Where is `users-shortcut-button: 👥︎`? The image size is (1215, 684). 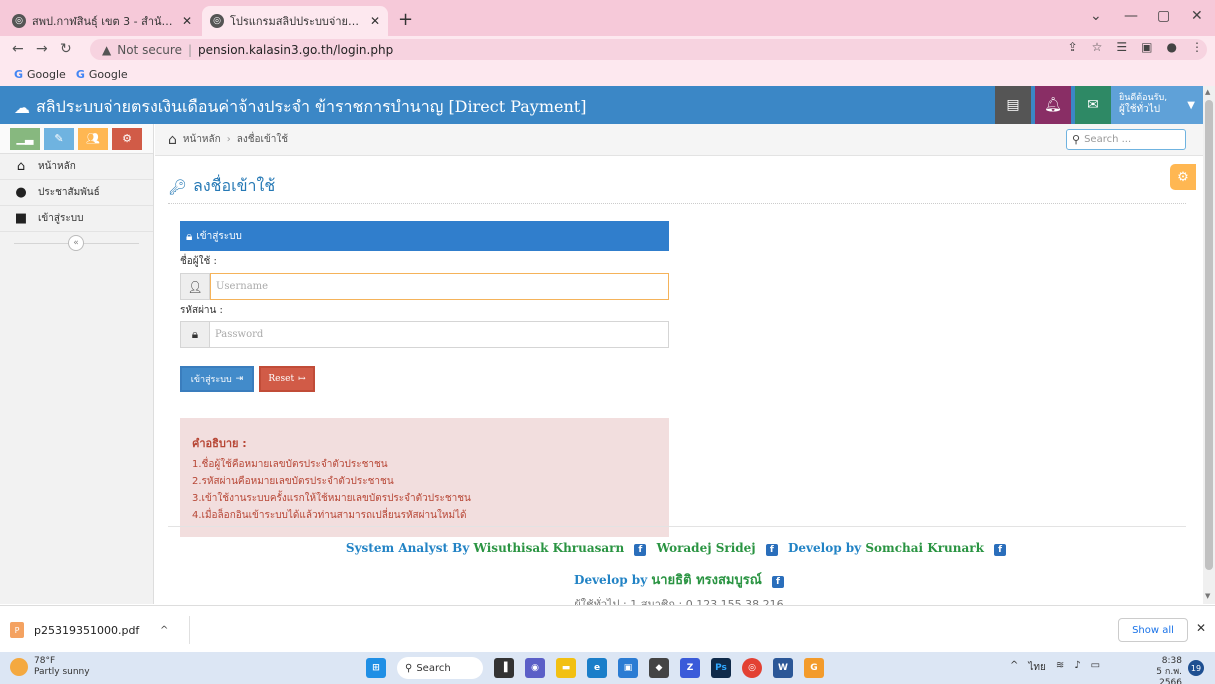
users-shortcut-button: 👥︎ is located at coordinates (93, 138).